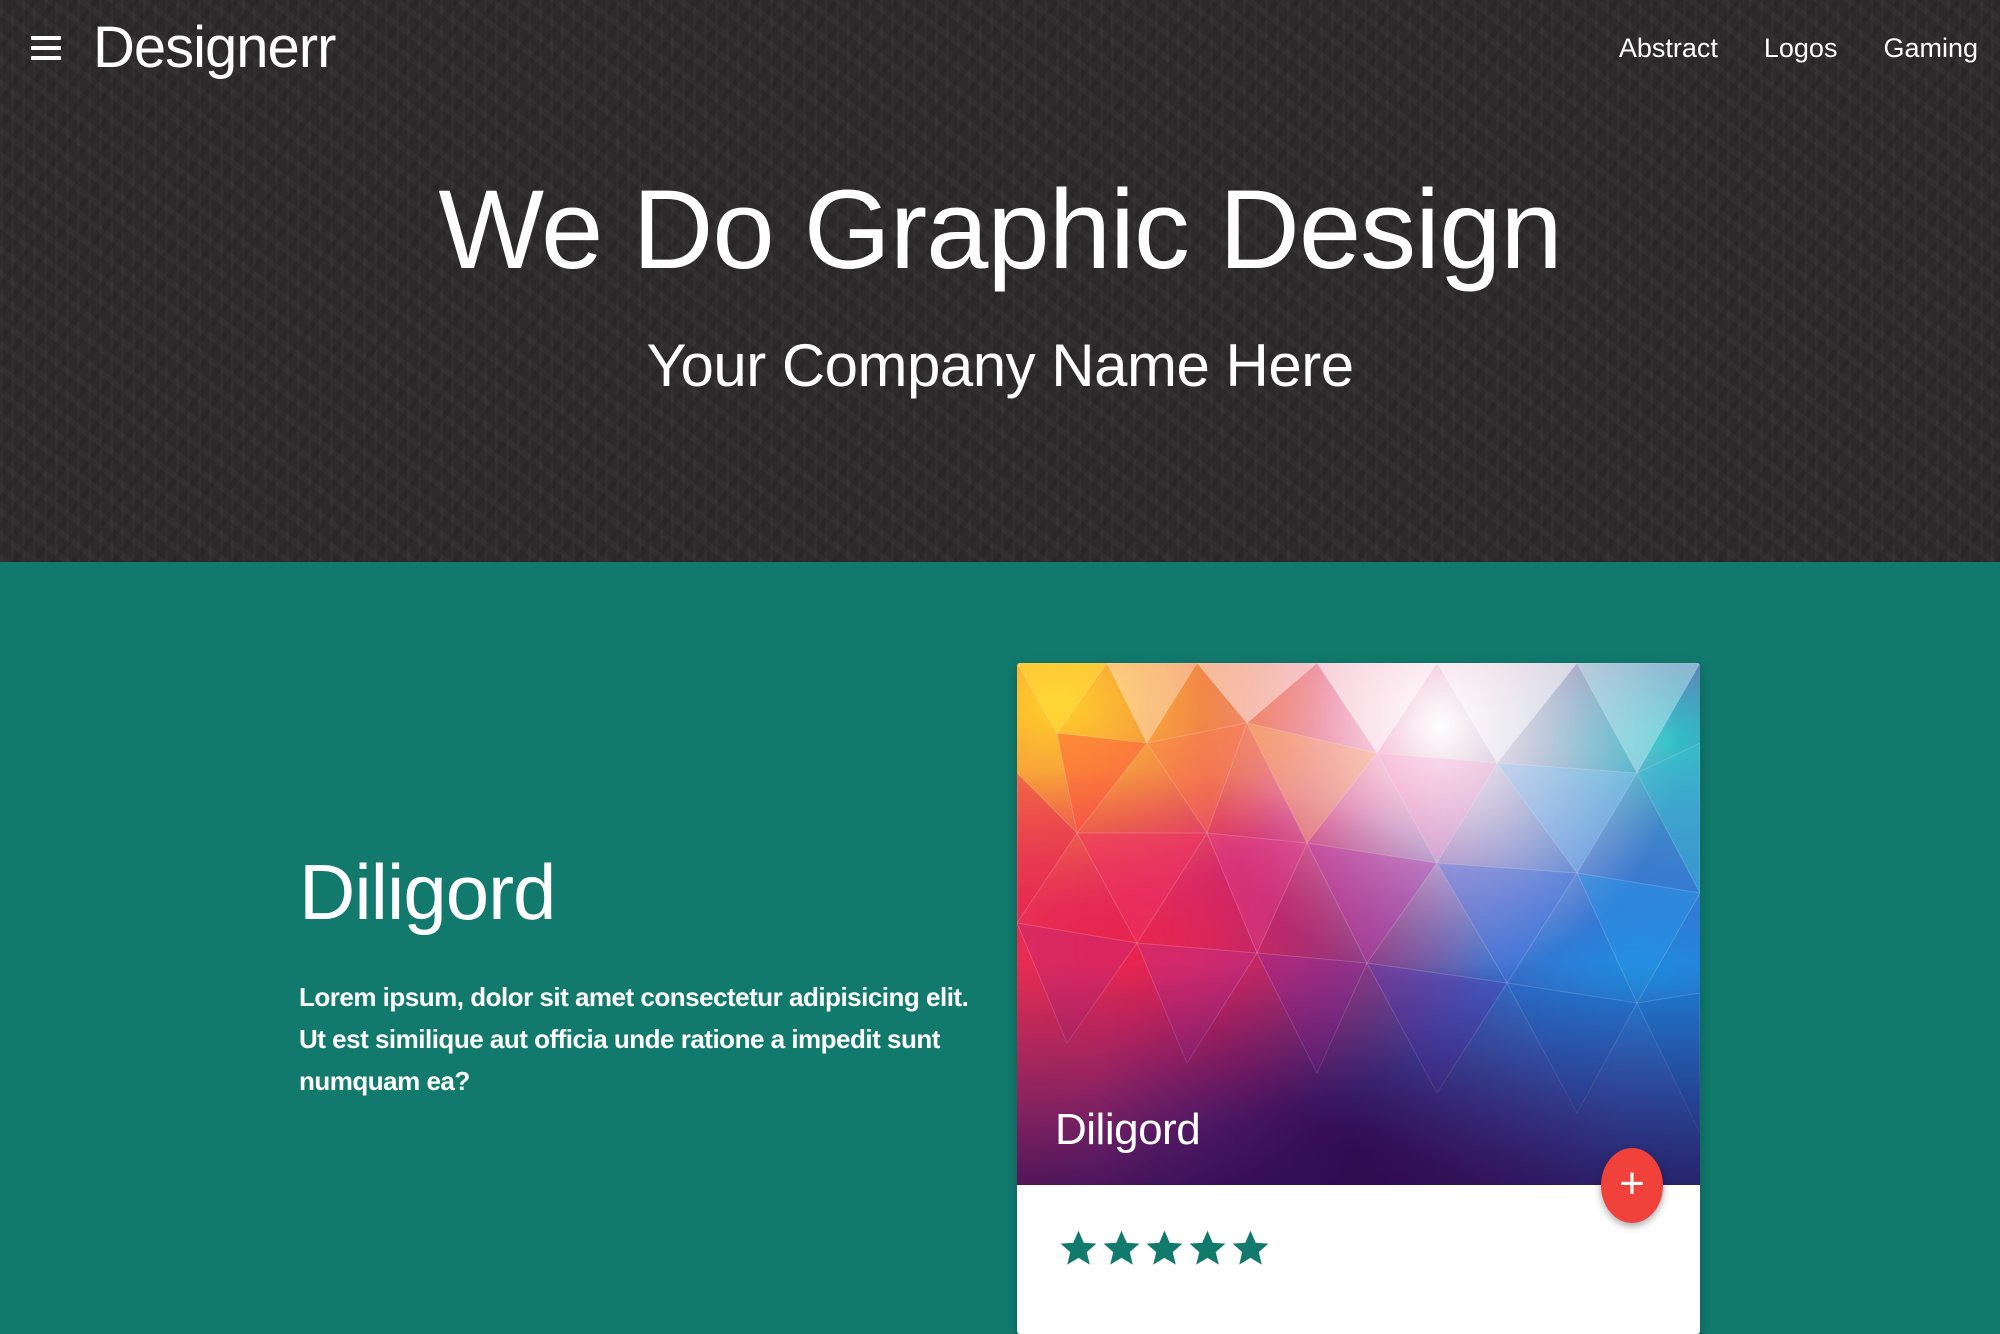 The width and height of the screenshot is (2000, 1334). Describe the element at coordinates (1000, 365) in the screenshot. I see `hero-subtitle: Your Company Name Here` at that location.